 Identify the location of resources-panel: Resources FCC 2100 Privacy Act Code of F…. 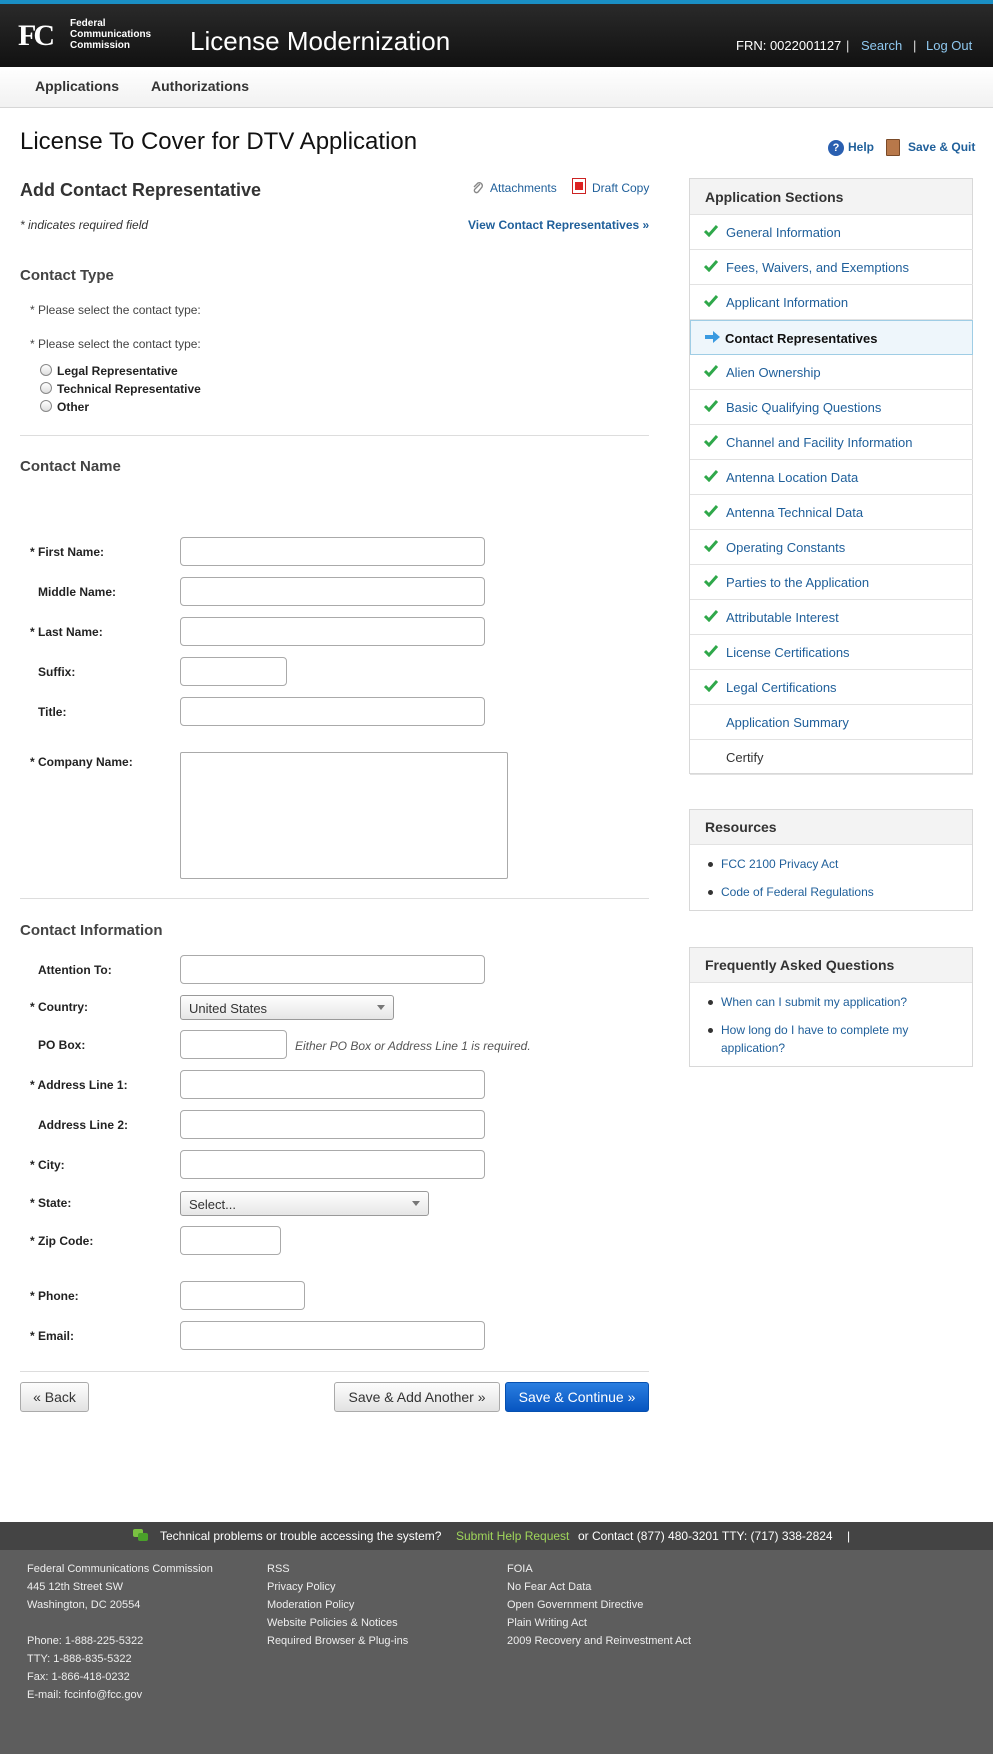
(831, 860).